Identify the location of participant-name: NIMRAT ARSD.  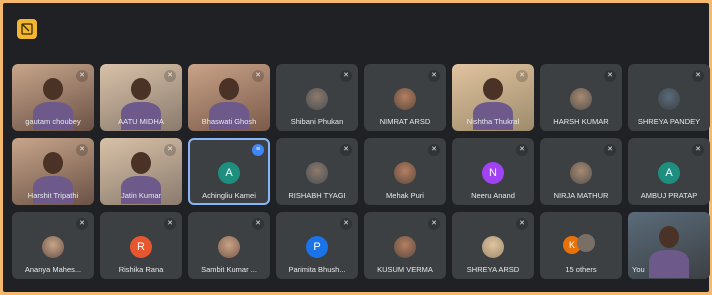
(405, 121).